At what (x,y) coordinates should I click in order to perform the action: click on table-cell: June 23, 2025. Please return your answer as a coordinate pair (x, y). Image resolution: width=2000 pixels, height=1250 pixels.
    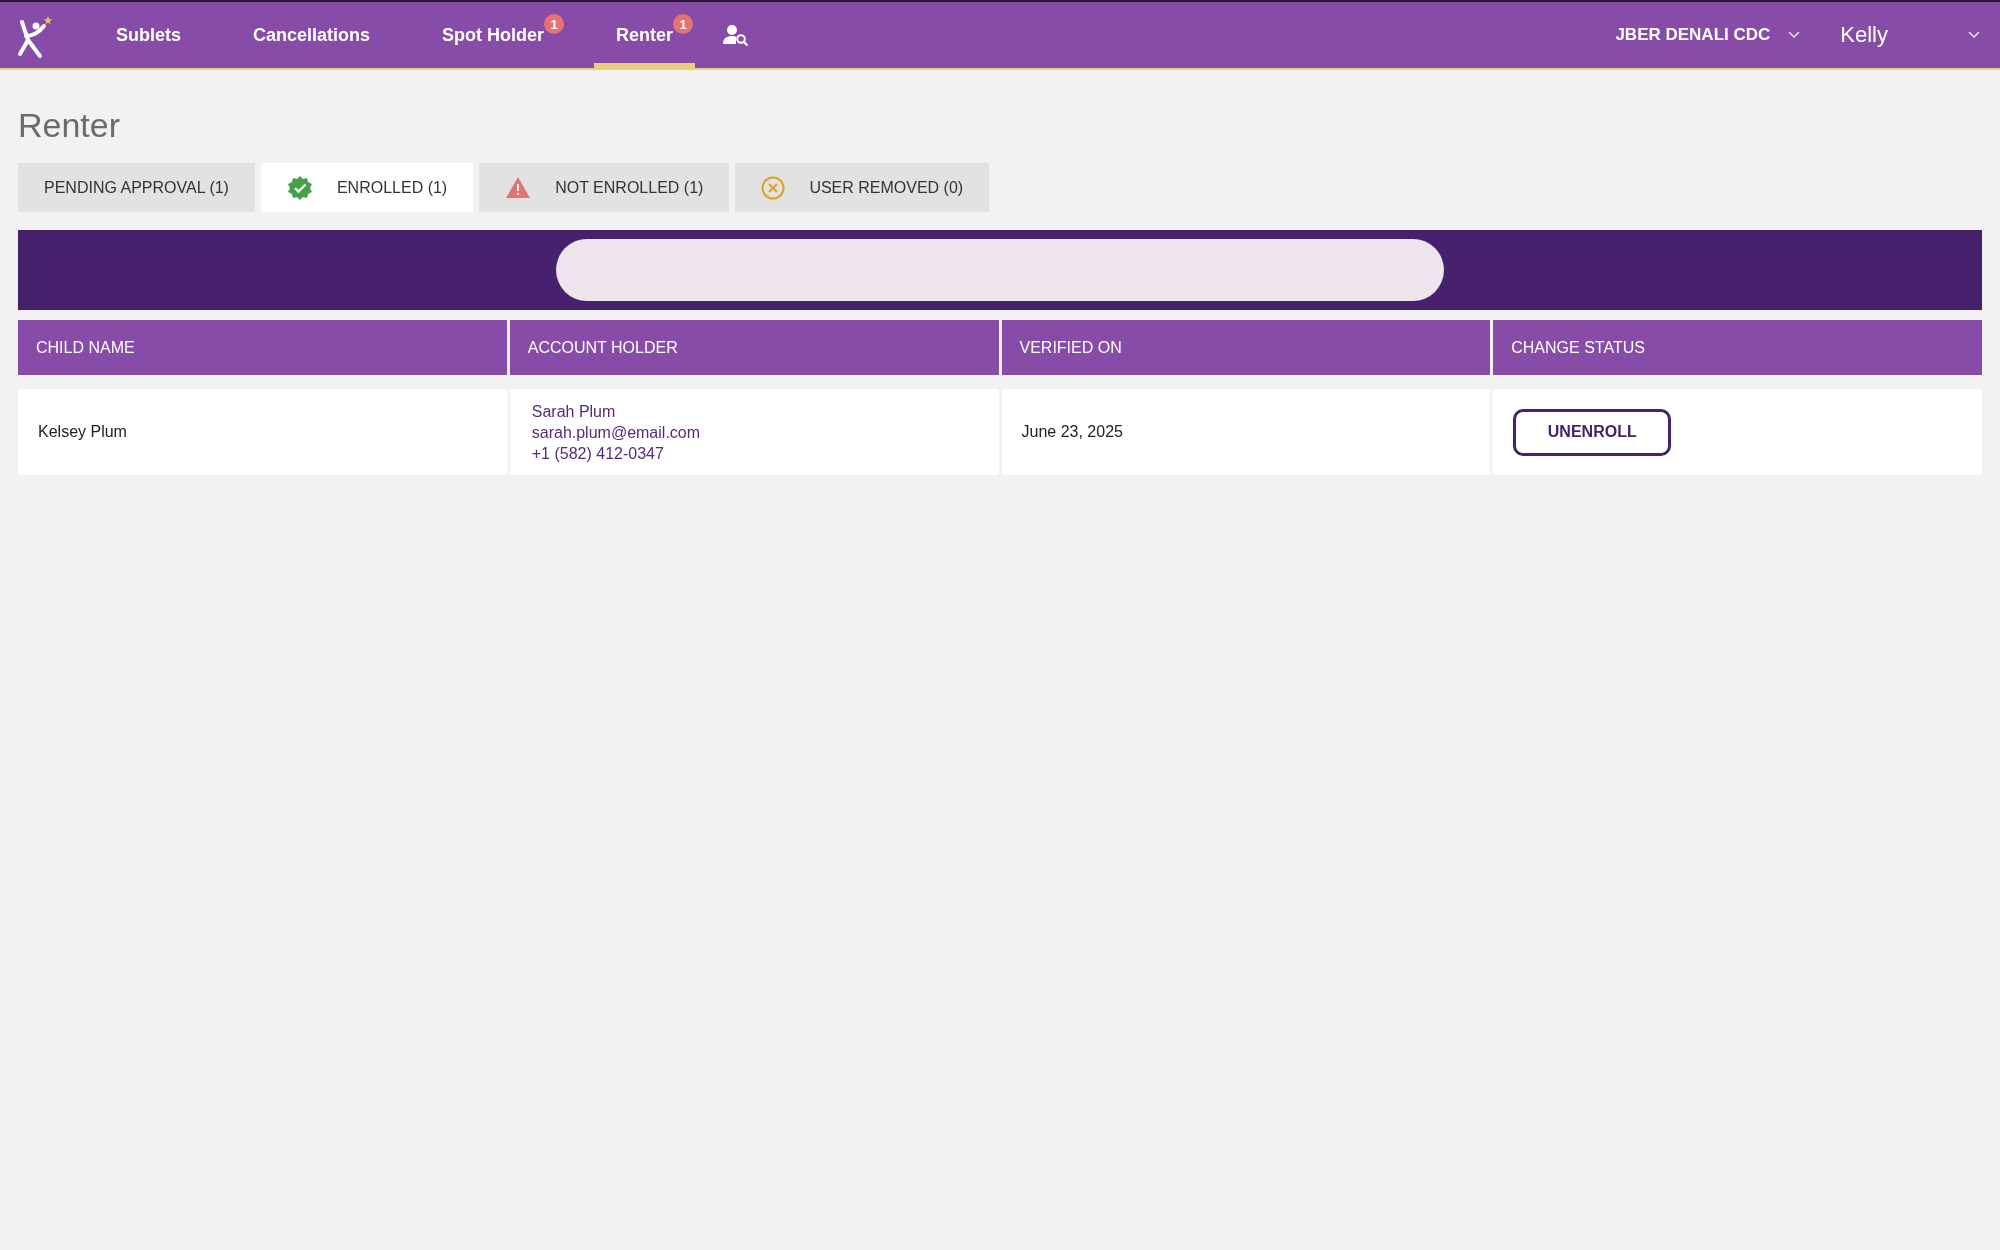
    Looking at the image, I should click on (1246, 432).